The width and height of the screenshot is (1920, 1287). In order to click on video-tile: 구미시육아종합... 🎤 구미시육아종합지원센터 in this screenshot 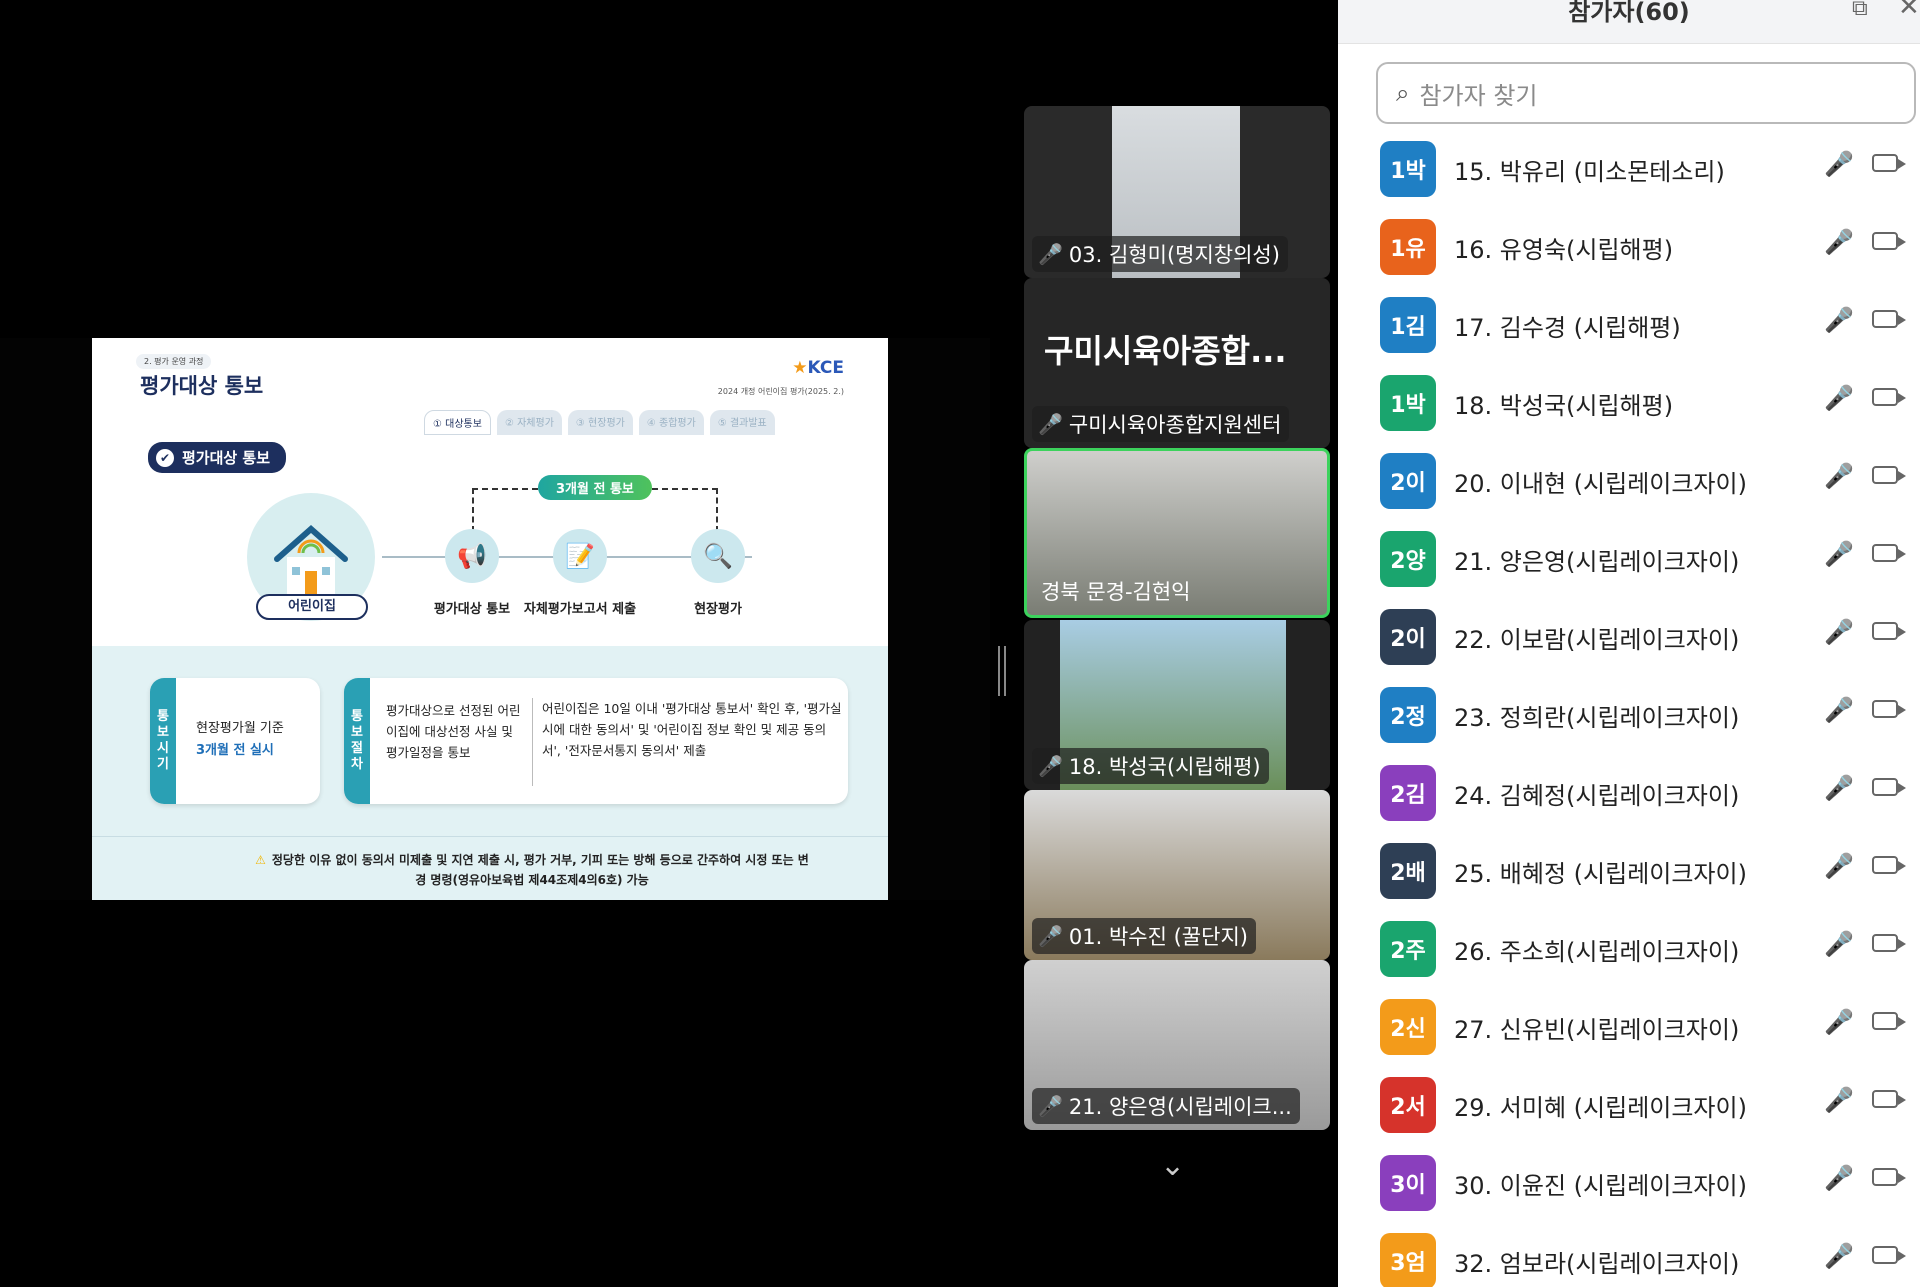, I will do `click(1177, 363)`.